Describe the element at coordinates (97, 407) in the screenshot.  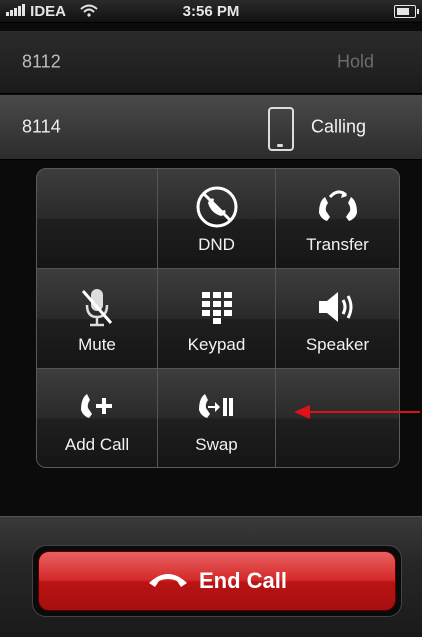
I see `add-call-icon` at that location.